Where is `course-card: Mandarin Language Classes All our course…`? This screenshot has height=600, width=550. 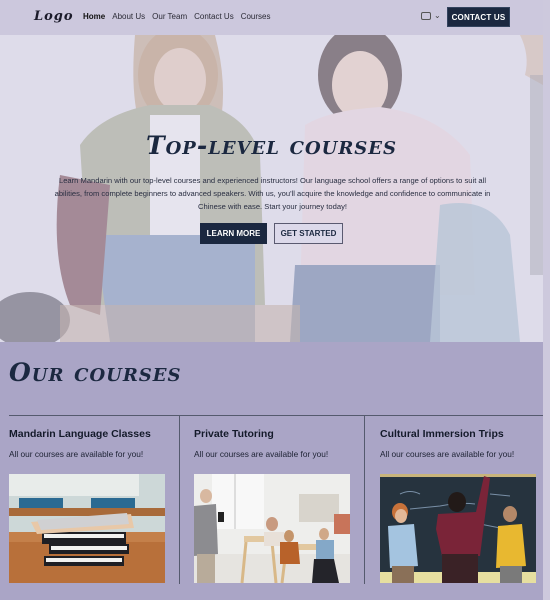 course-card: Mandarin Language Classes All our course… is located at coordinates (94, 508).